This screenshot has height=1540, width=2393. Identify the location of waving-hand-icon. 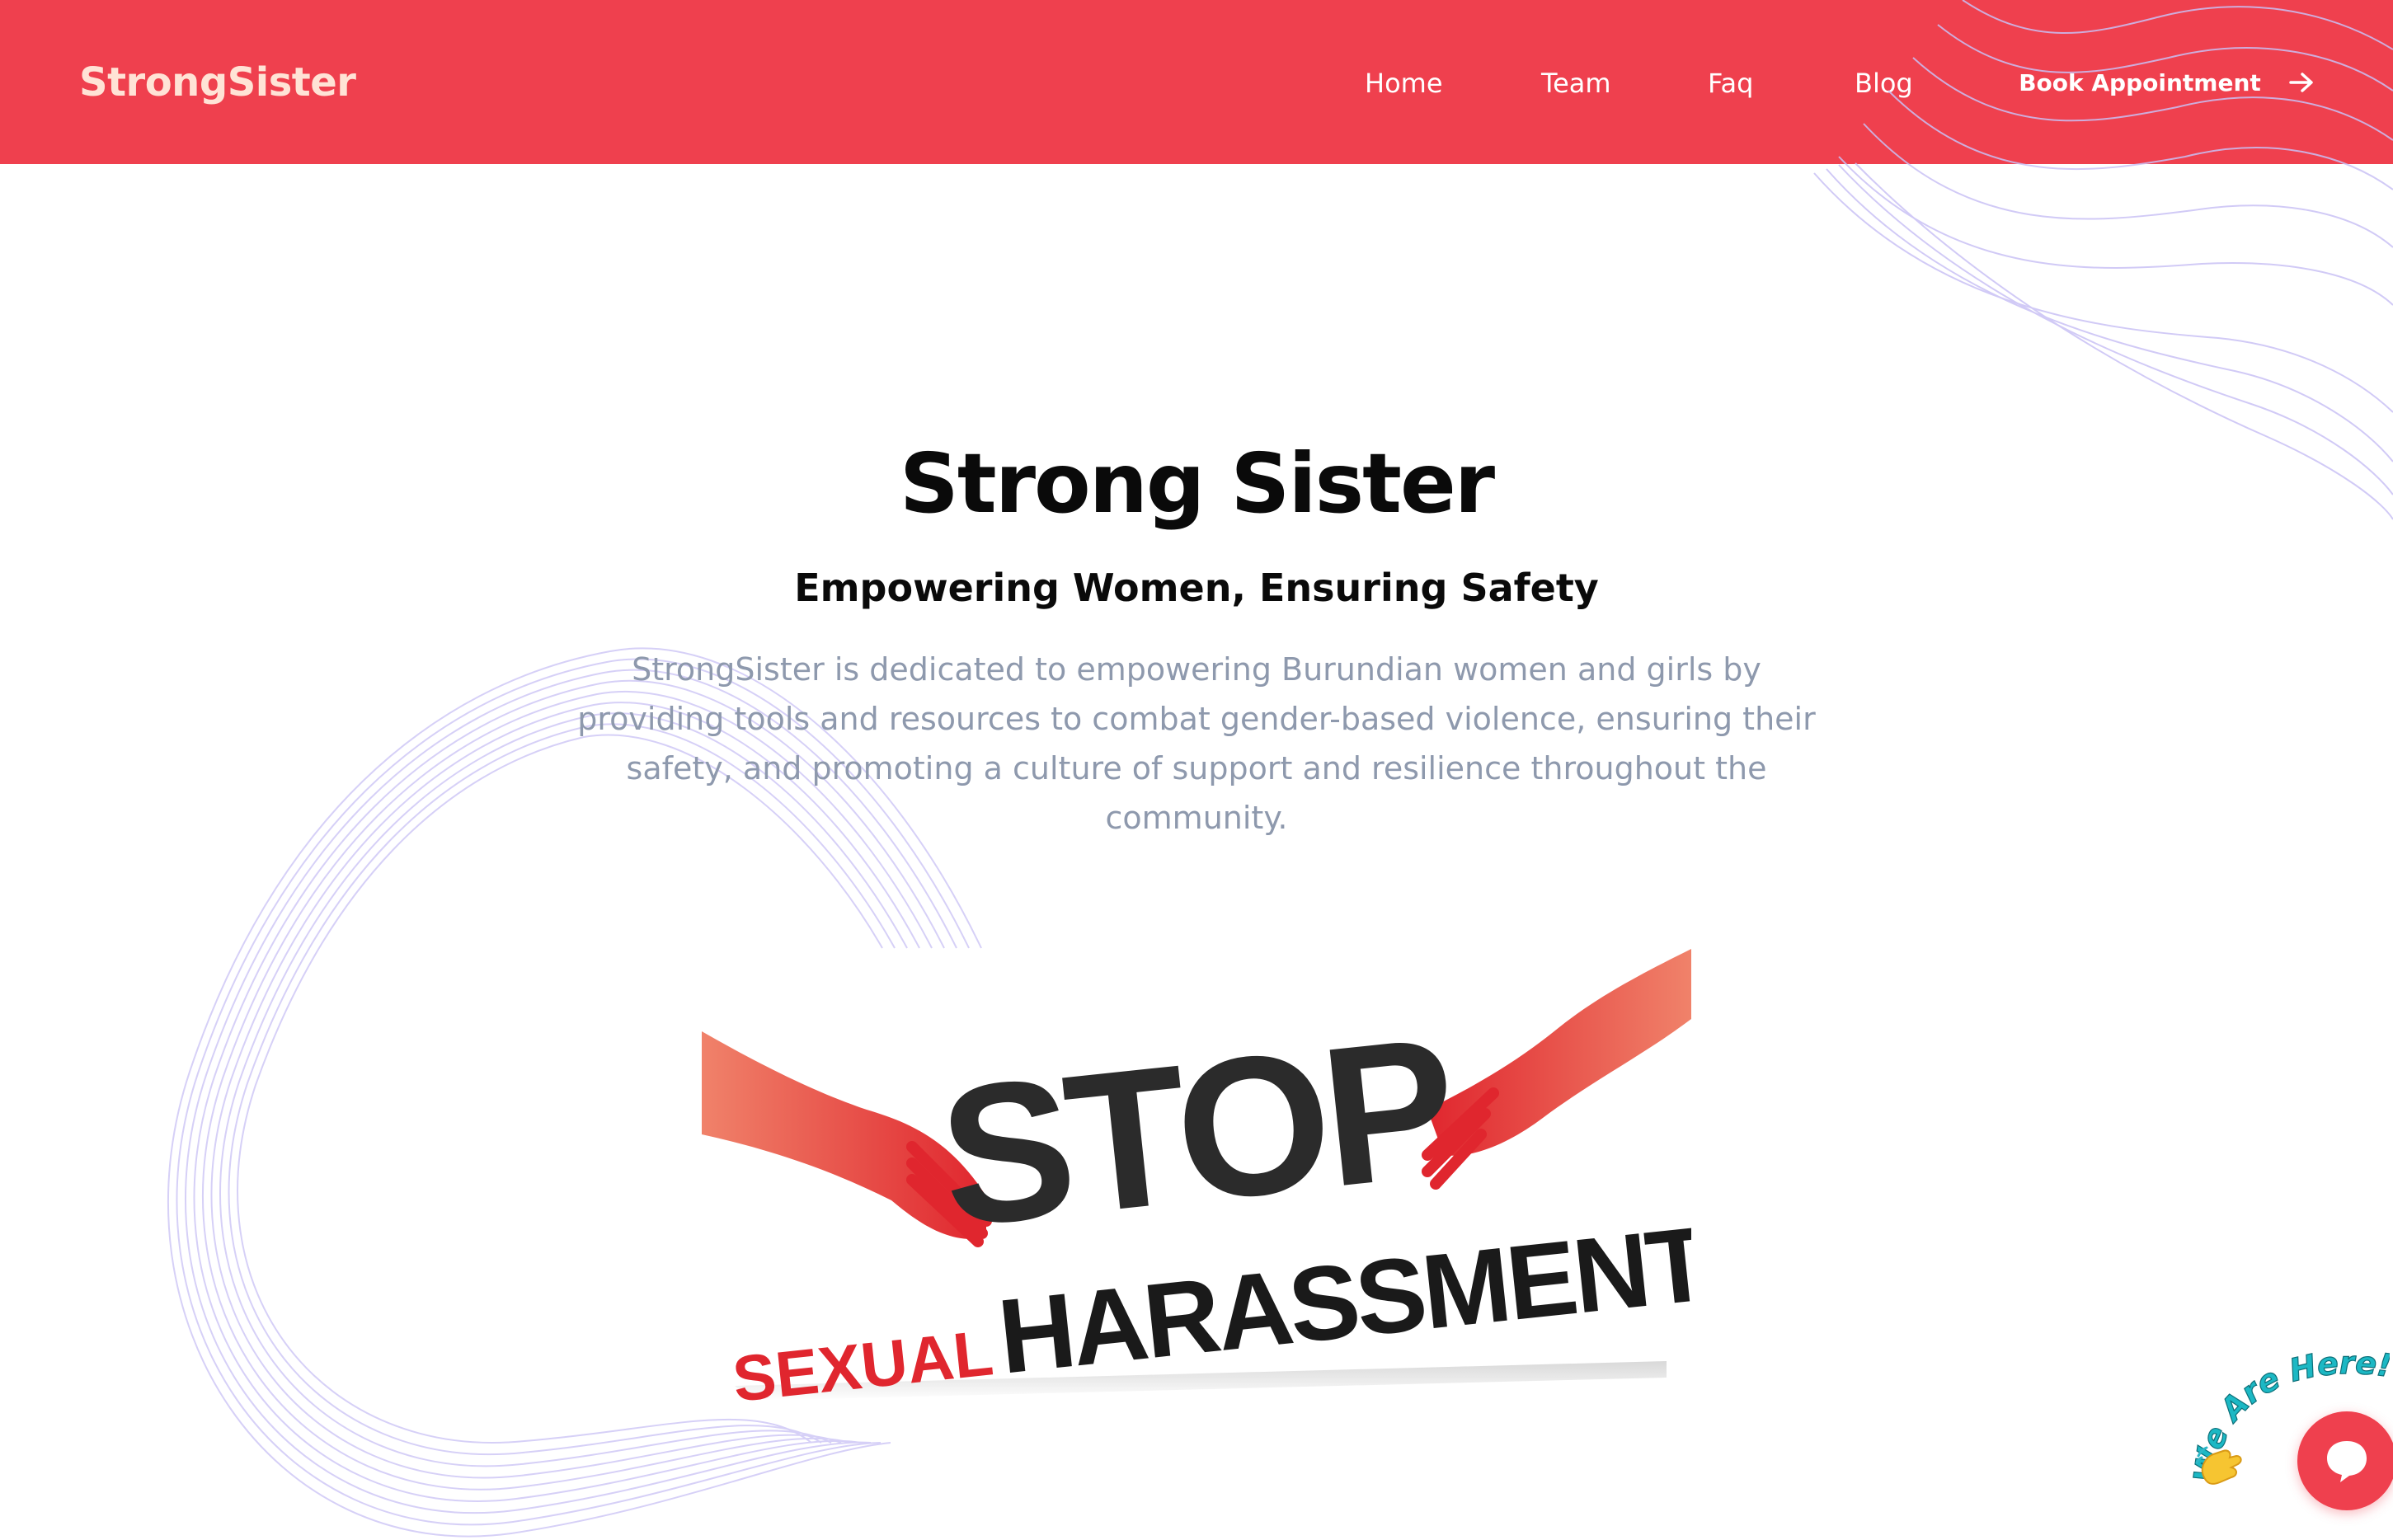
(2220, 1469).